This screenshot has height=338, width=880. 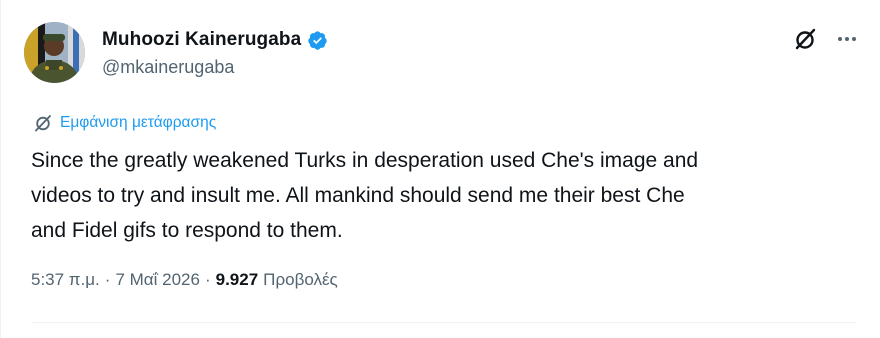 What do you see at coordinates (43, 123) in the screenshot?
I see `grok-translate-icon` at bounding box center [43, 123].